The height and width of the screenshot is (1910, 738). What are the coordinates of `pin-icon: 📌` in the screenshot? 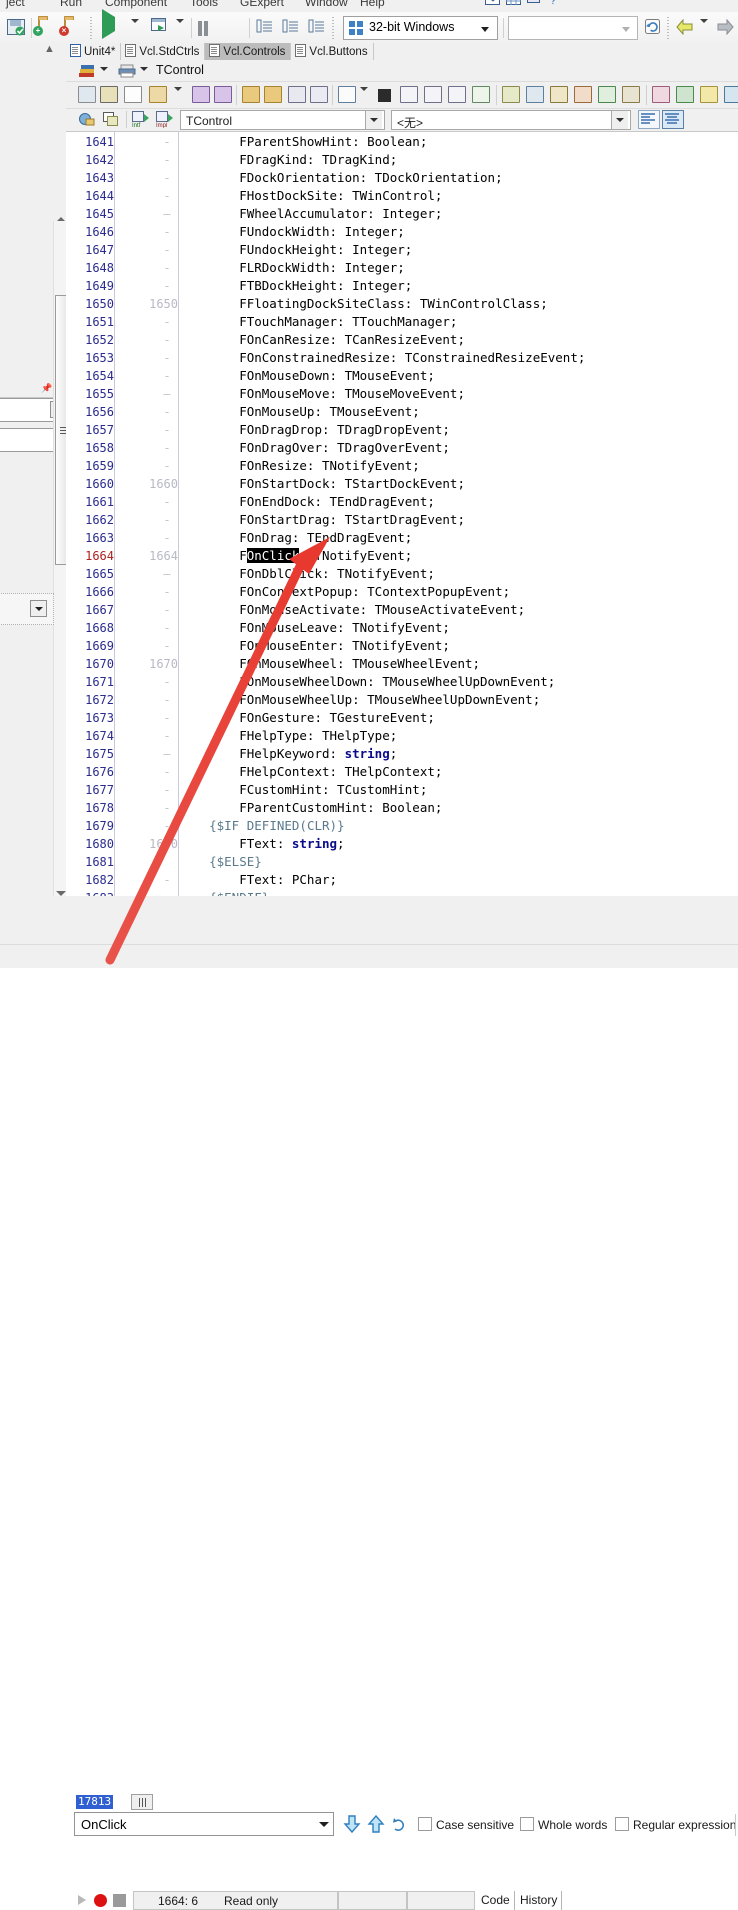 It's located at (46, 388).